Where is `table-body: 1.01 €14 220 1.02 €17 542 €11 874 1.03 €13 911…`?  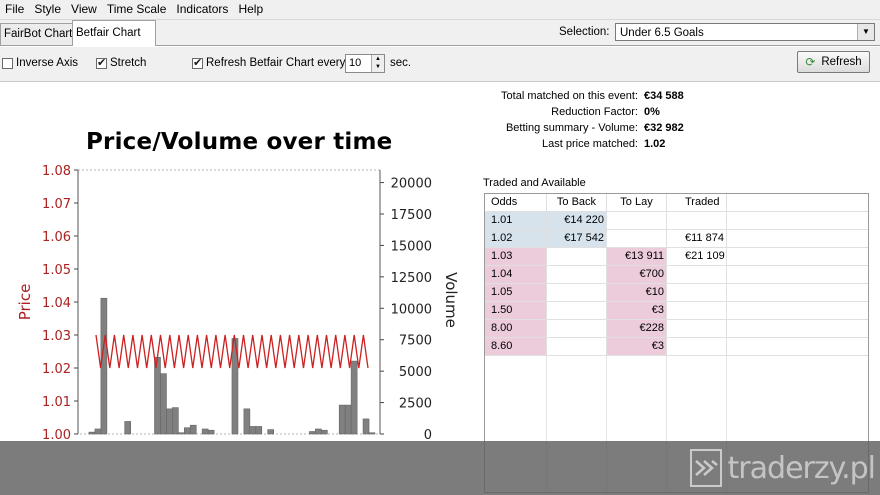 table-body: 1.01 €14 220 1.02 €17 542 €11 874 1.03 €13 911… is located at coordinates (676, 284).